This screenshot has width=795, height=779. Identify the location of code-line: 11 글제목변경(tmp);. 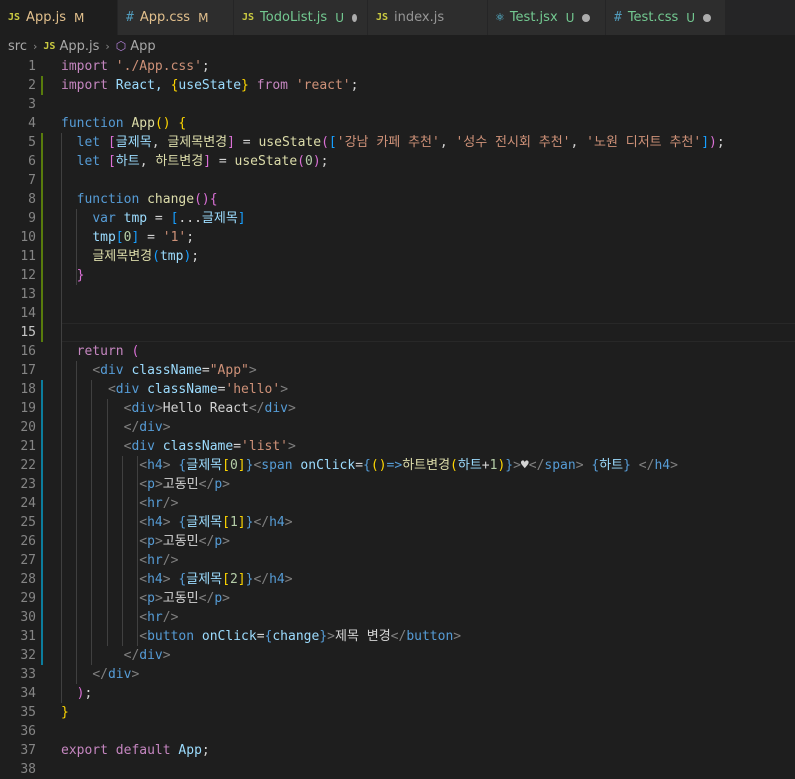
(397, 256).